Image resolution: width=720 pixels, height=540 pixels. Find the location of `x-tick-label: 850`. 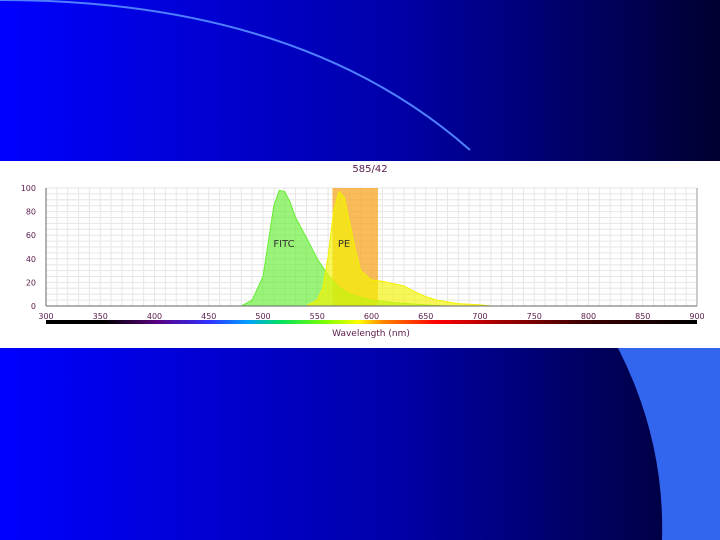

x-tick-label: 850 is located at coordinates (642, 316).